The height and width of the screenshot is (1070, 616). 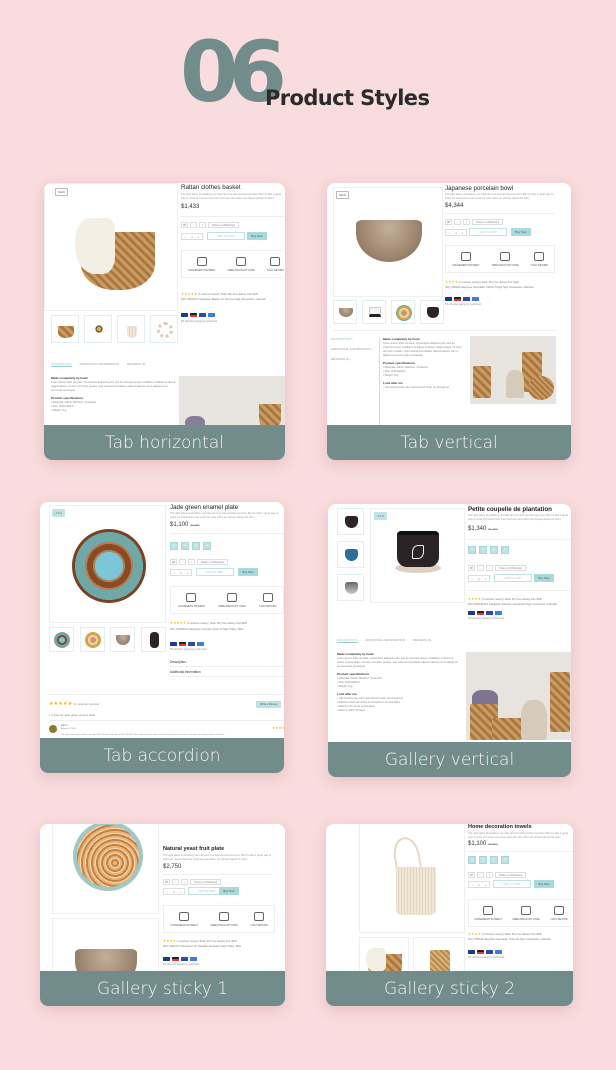 I want to click on macrame-bag-image, so click(x=416, y=891).